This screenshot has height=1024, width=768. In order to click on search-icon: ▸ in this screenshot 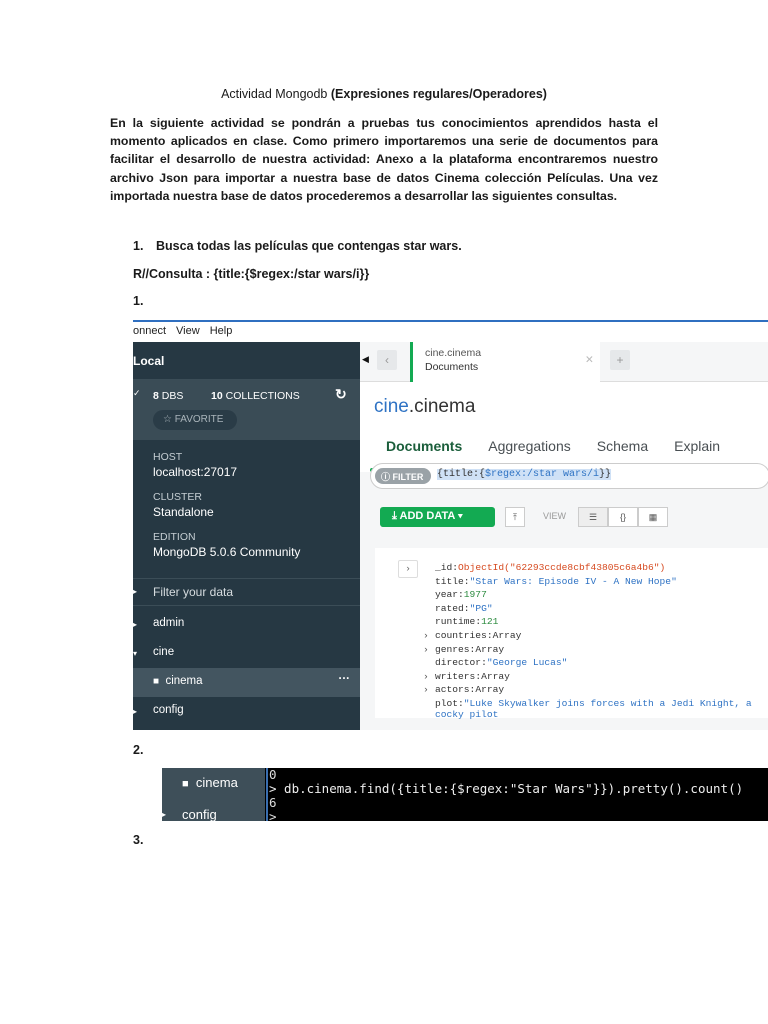, I will do `click(135, 591)`.